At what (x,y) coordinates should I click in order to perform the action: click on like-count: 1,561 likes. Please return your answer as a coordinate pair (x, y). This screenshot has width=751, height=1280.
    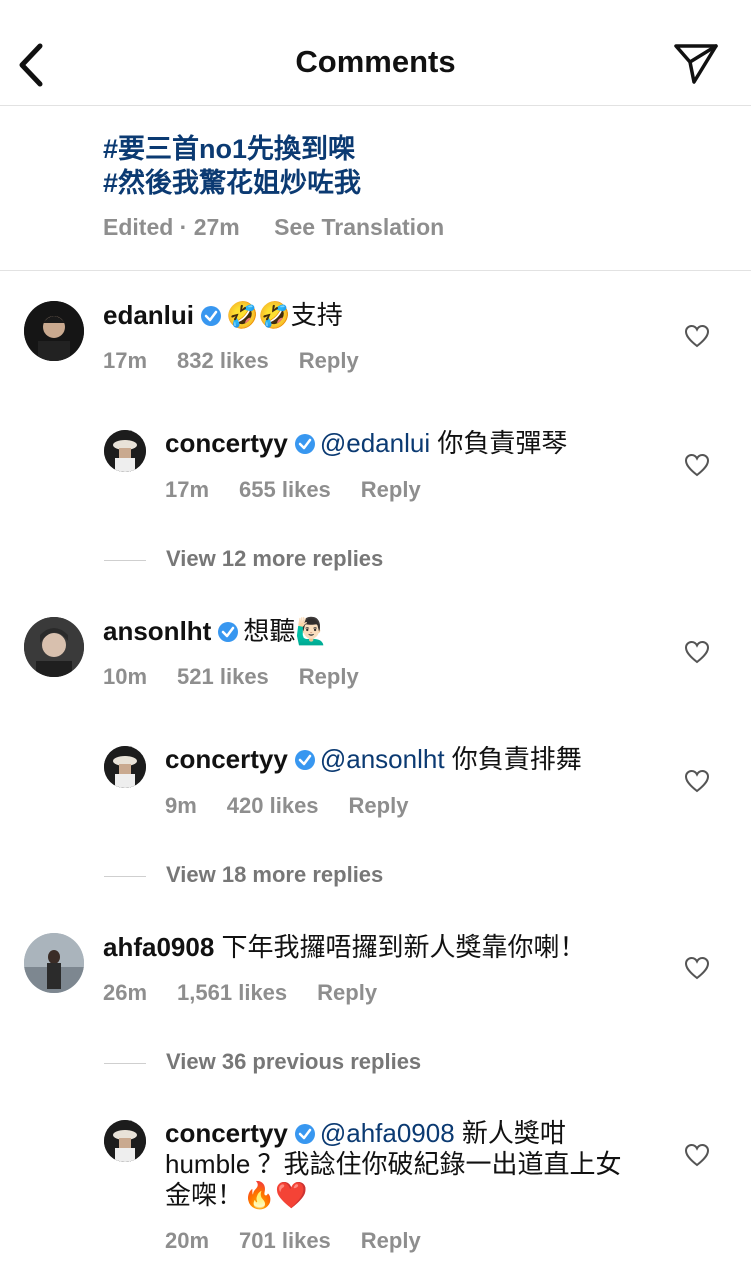
    Looking at the image, I should click on (232, 992).